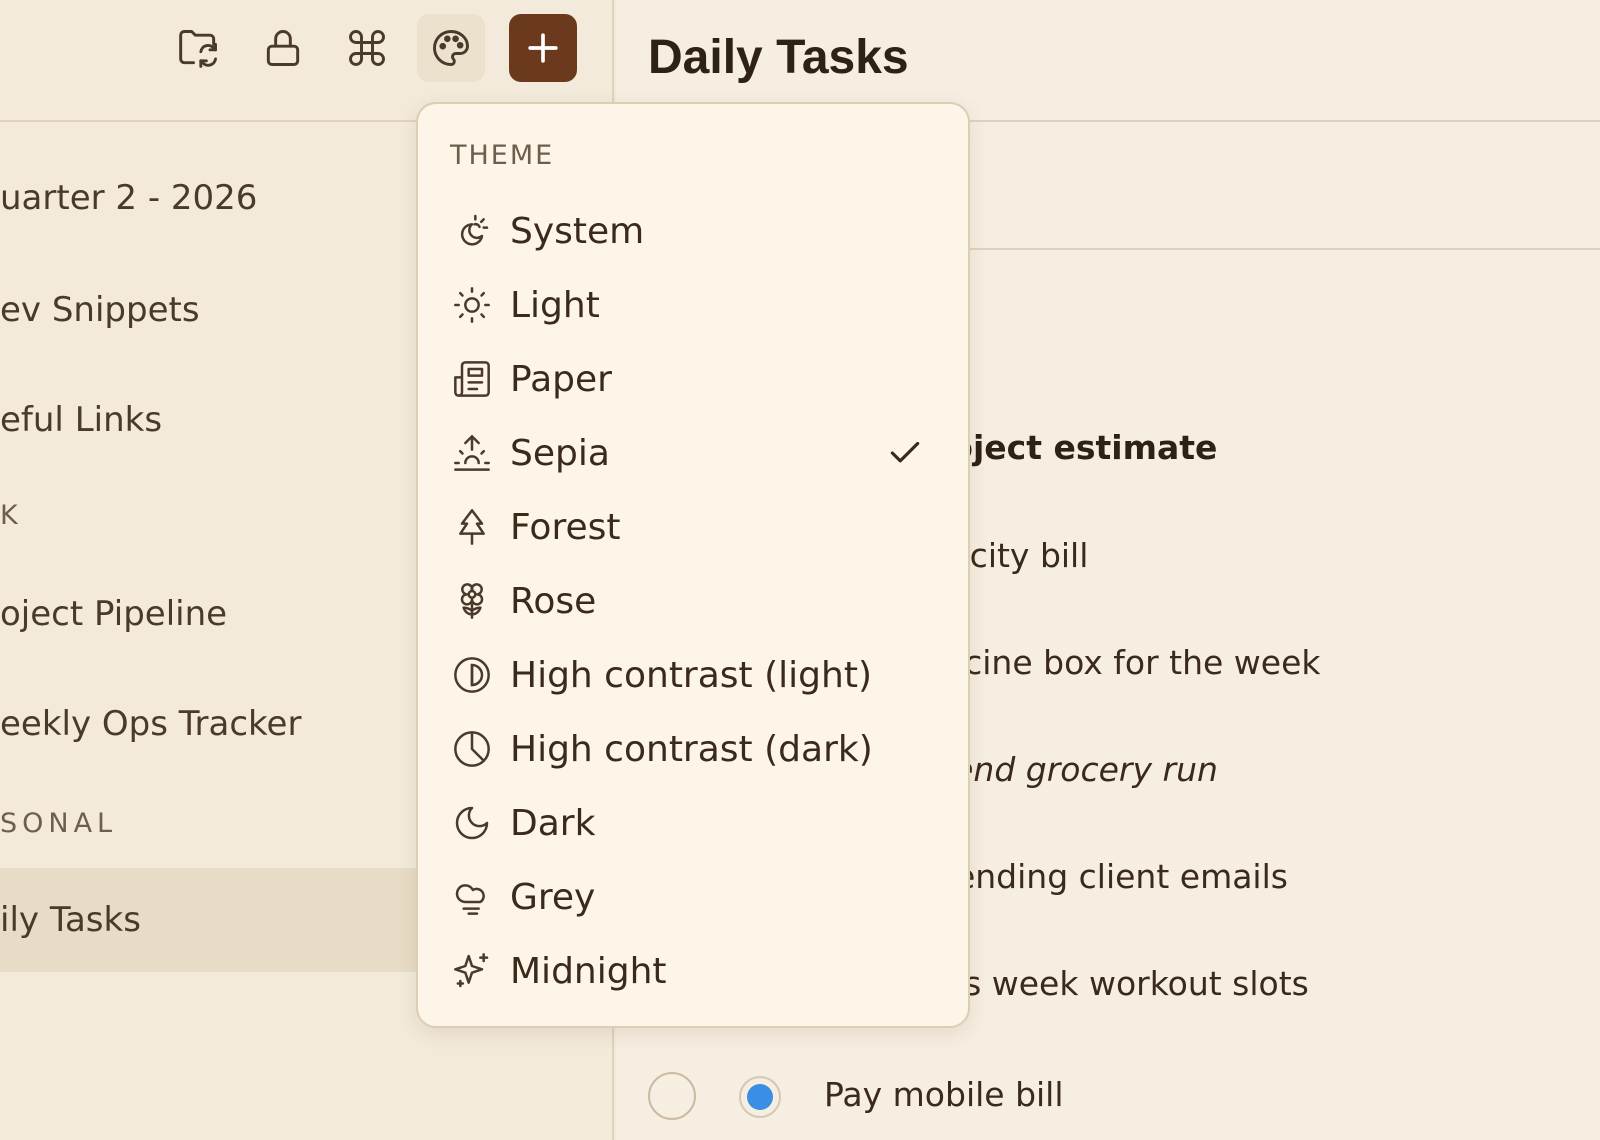 This screenshot has width=1600, height=1140. What do you see at coordinates (565, 527) in the screenshot?
I see `theme-option-label: Forest` at bounding box center [565, 527].